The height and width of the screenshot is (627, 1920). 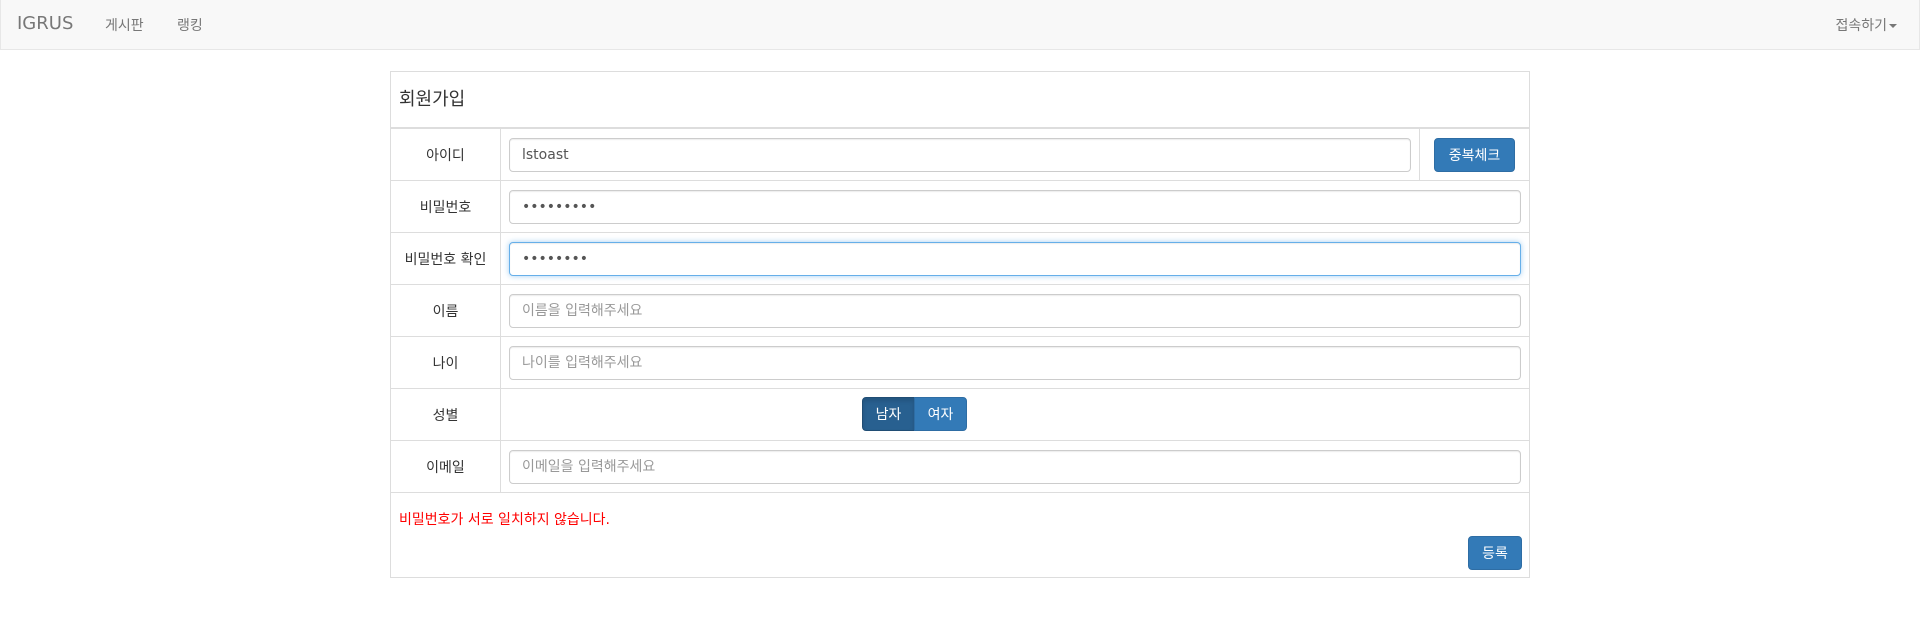 I want to click on id-label: 아이디, so click(x=446, y=154).